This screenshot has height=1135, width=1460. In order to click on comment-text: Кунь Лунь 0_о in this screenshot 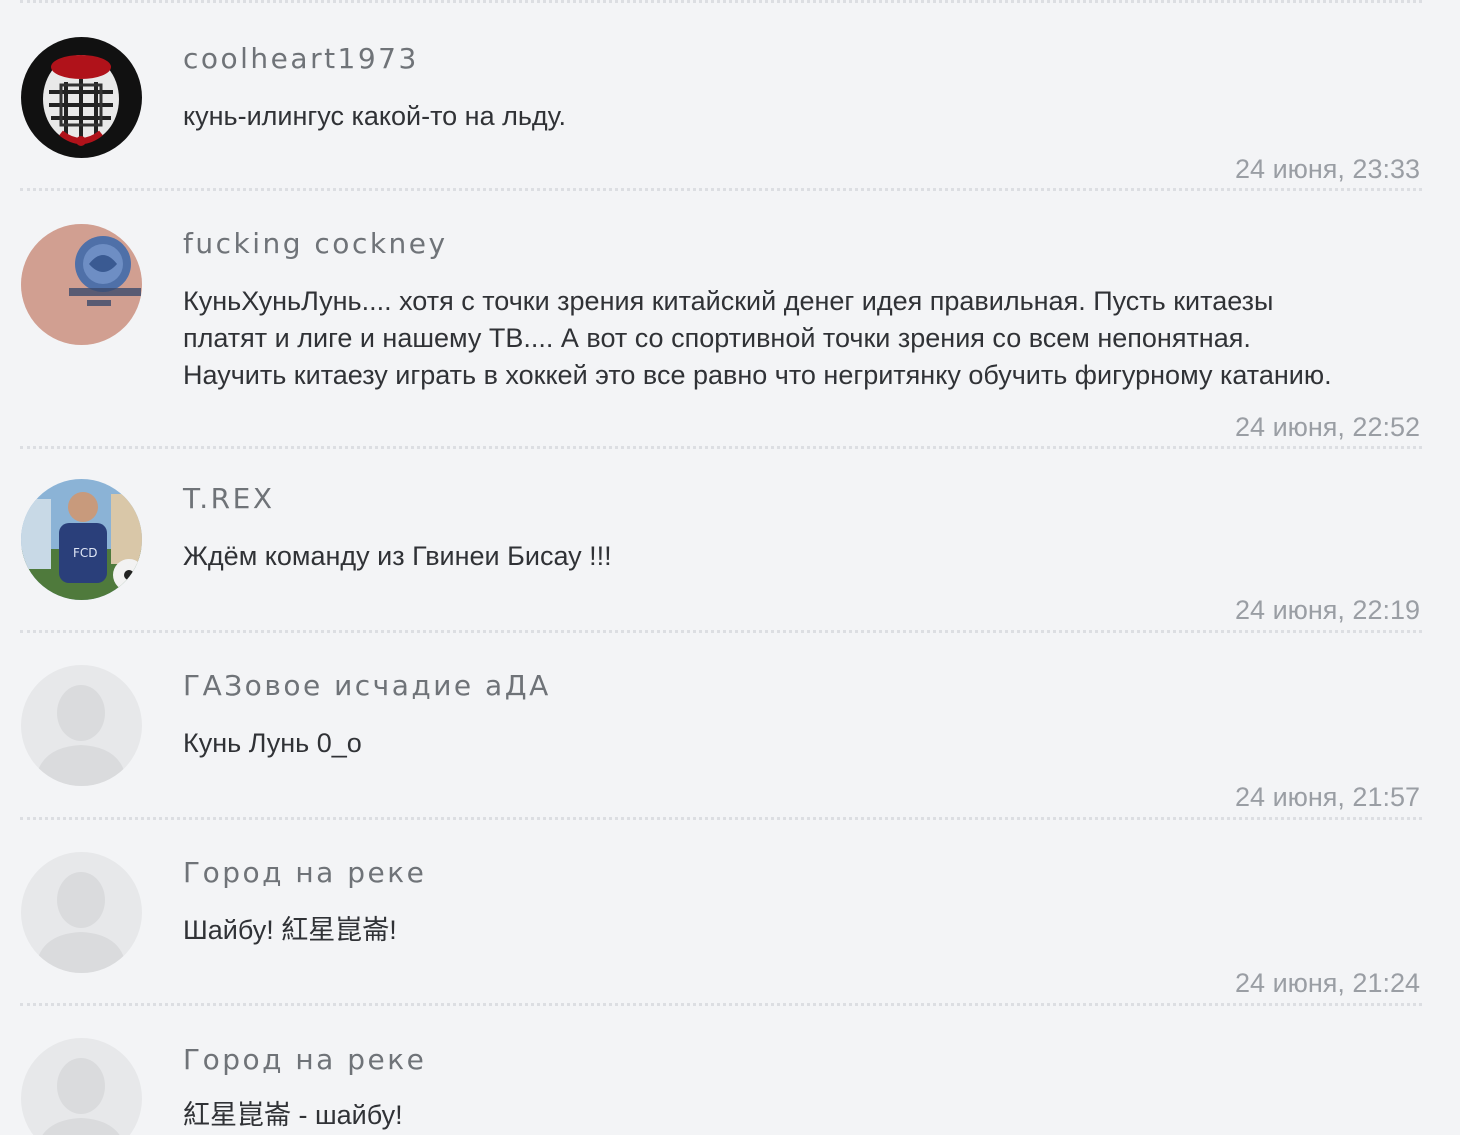, I will do `click(272, 743)`.